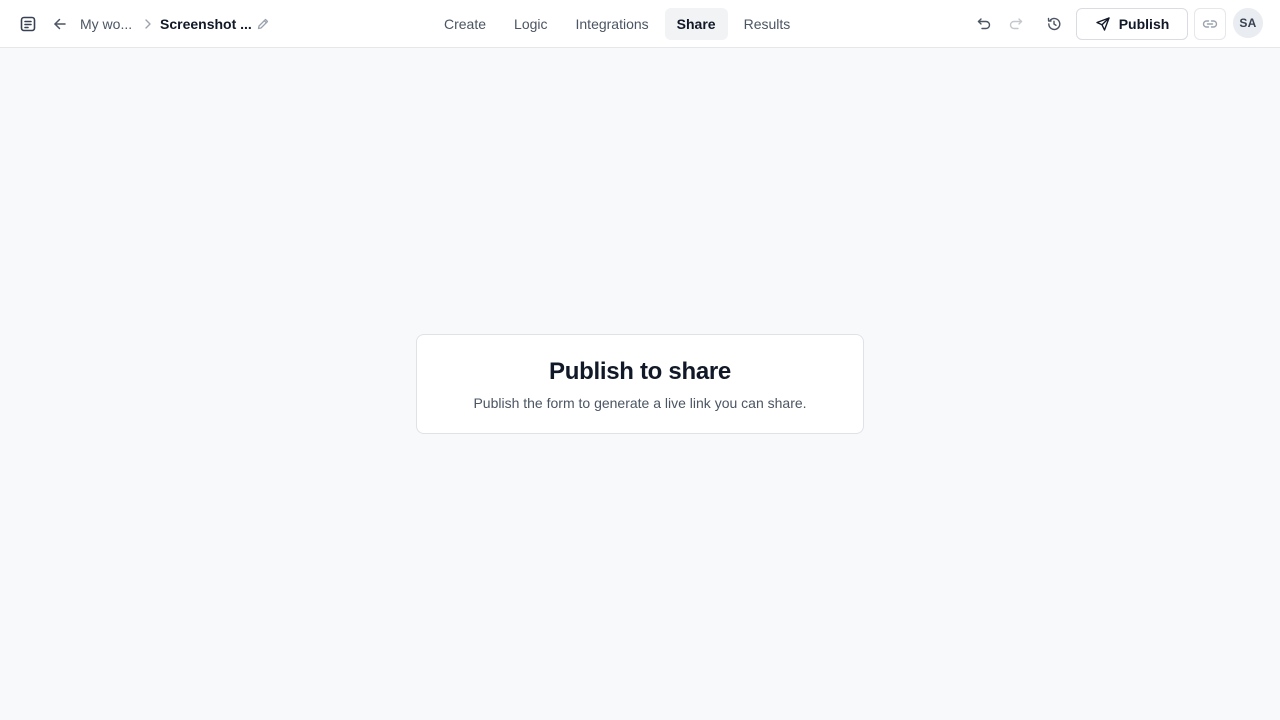  I want to click on link-icon, so click(1210, 24).